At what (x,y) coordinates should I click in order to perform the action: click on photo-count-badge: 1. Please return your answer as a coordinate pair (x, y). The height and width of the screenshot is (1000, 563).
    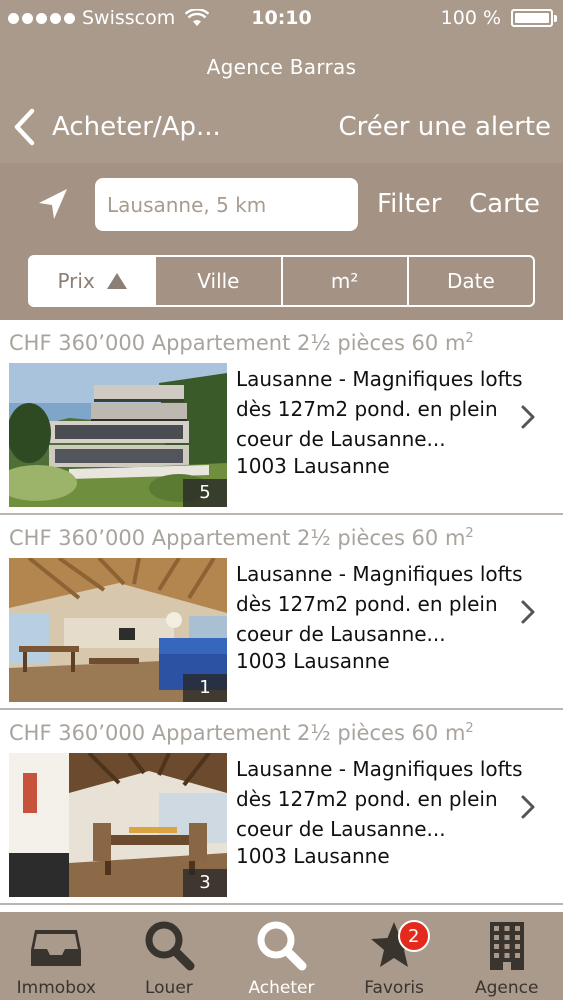
    Looking at the image, I should click on (205, 688).